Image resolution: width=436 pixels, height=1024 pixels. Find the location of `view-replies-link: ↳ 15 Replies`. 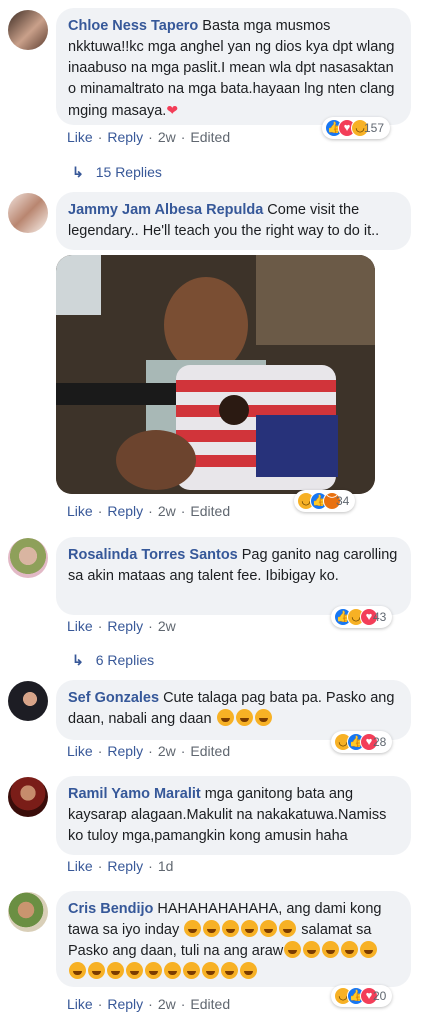

view-replies-link: ↳ 15 Replies is located at coordinates (117, 172).